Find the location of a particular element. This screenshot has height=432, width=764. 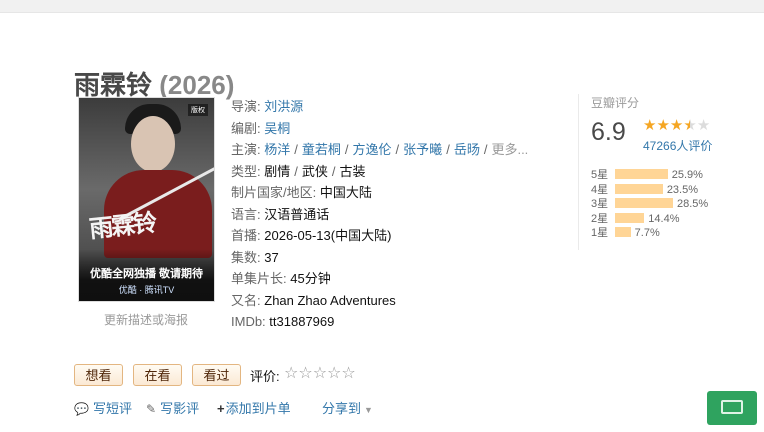

update-poster-link: 更新描述或海报 is located at coordinates (146, 319).